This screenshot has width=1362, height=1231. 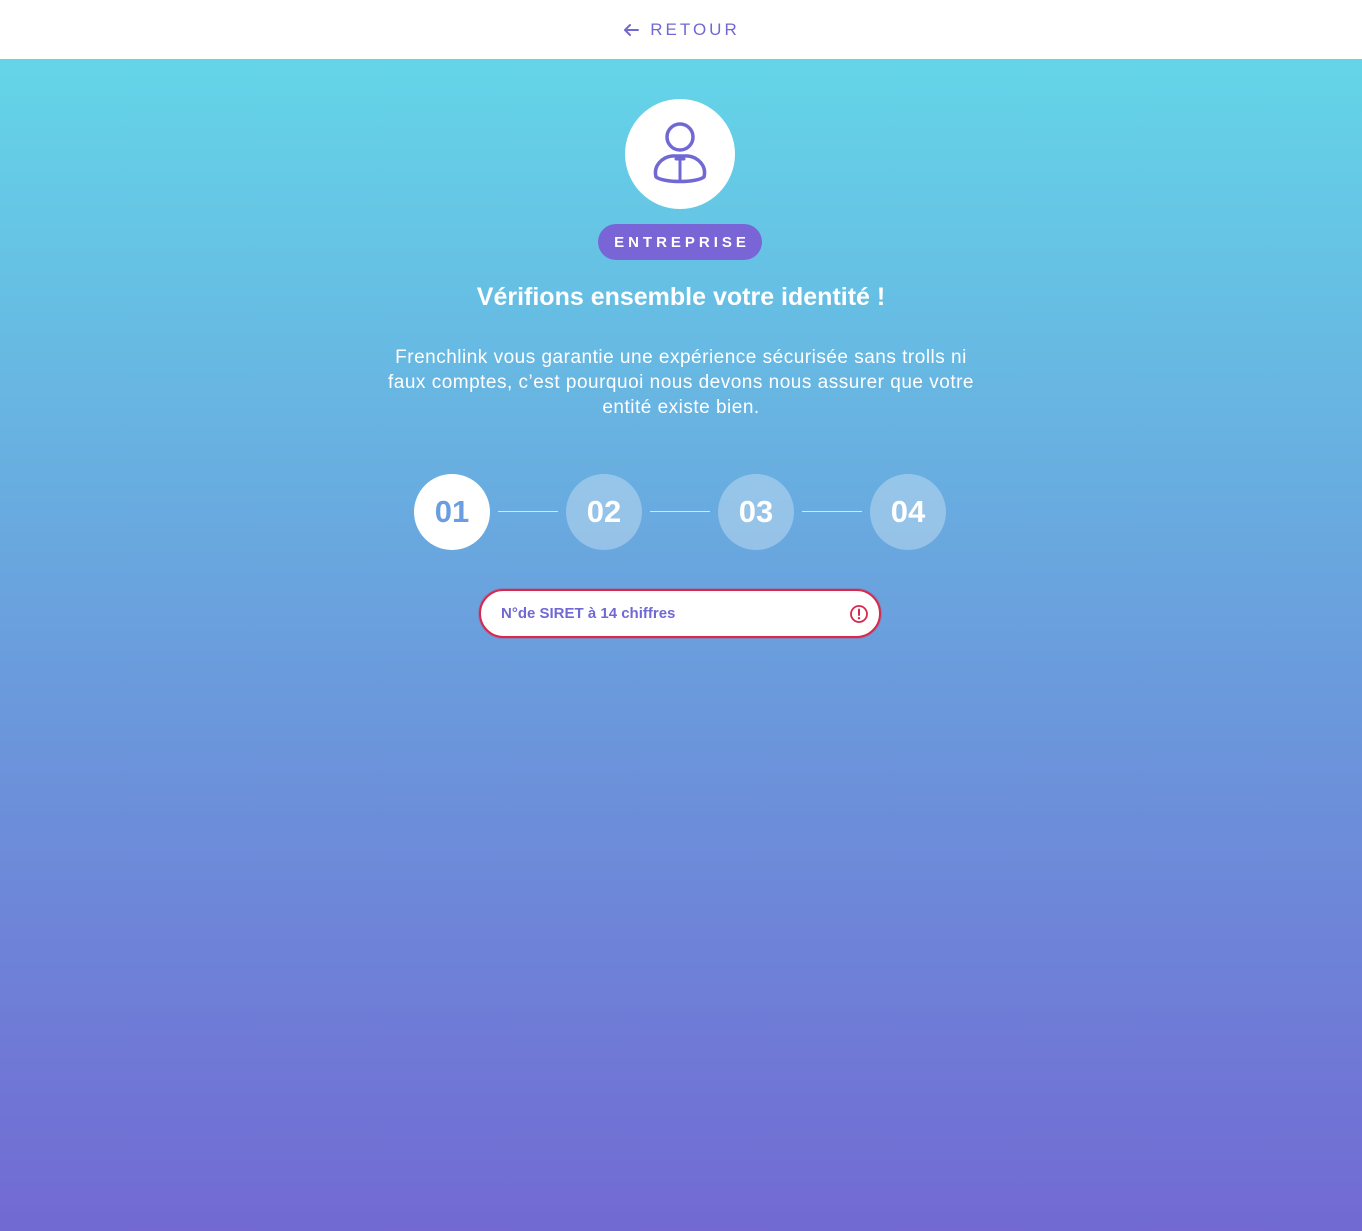 I want to click on step-4: 04, so click(x=908, y=512).